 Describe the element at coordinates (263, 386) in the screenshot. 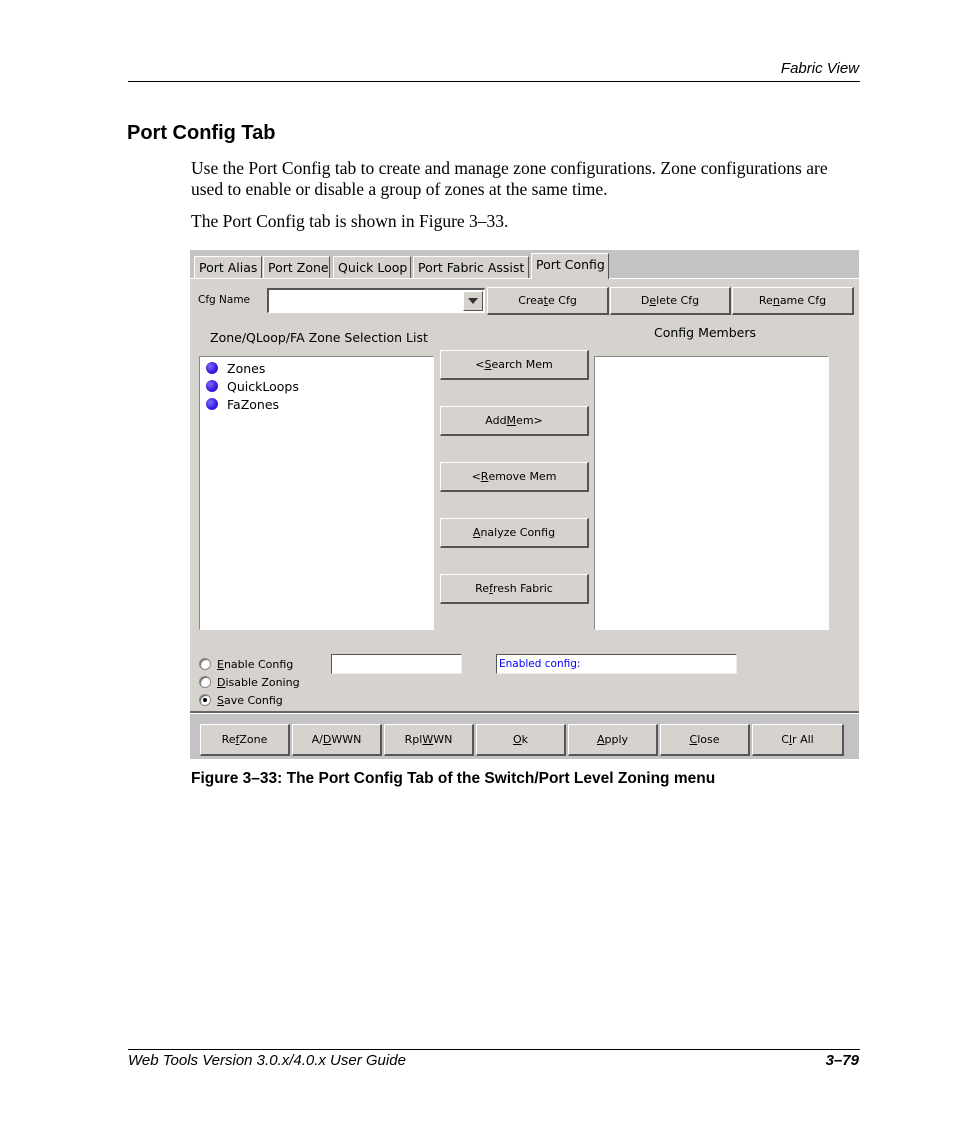

I see `list-item-label: QuickLoops` at that location.